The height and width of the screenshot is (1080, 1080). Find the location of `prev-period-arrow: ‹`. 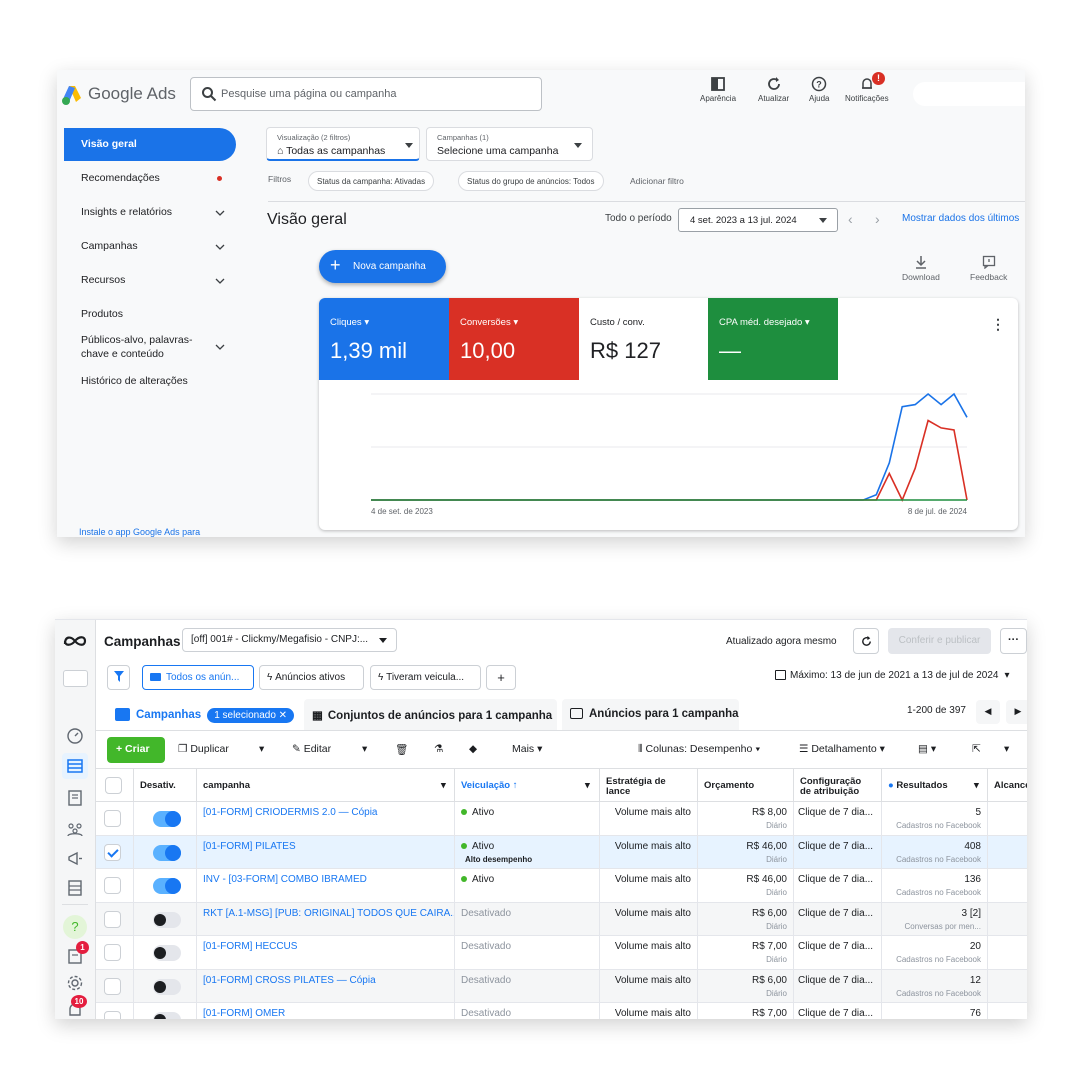

prev-period-arrow: ‹ is located at coordinates (850, 219).